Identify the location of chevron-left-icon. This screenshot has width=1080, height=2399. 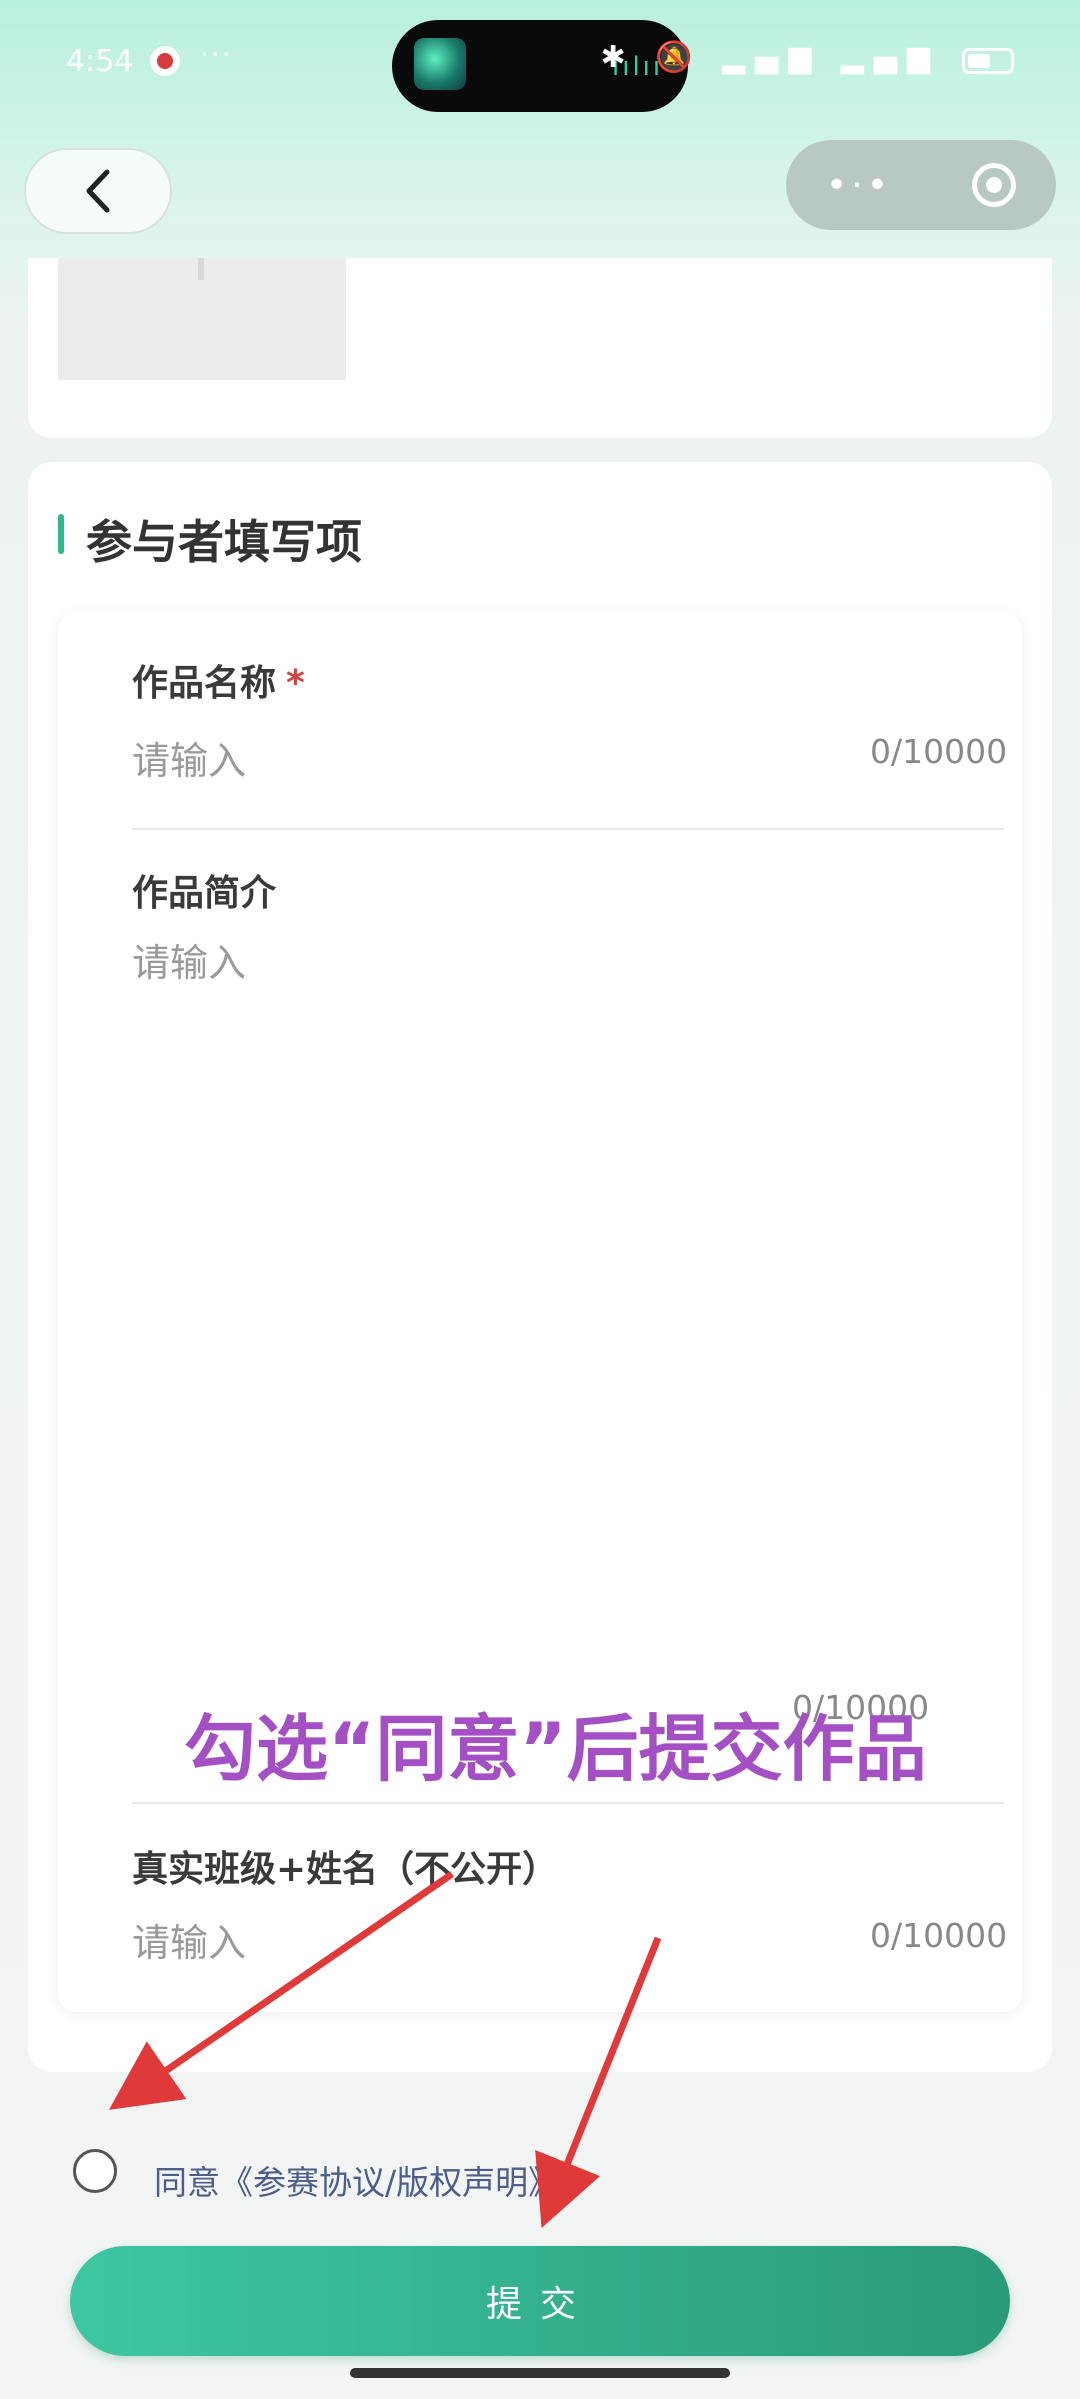
(98, 191).